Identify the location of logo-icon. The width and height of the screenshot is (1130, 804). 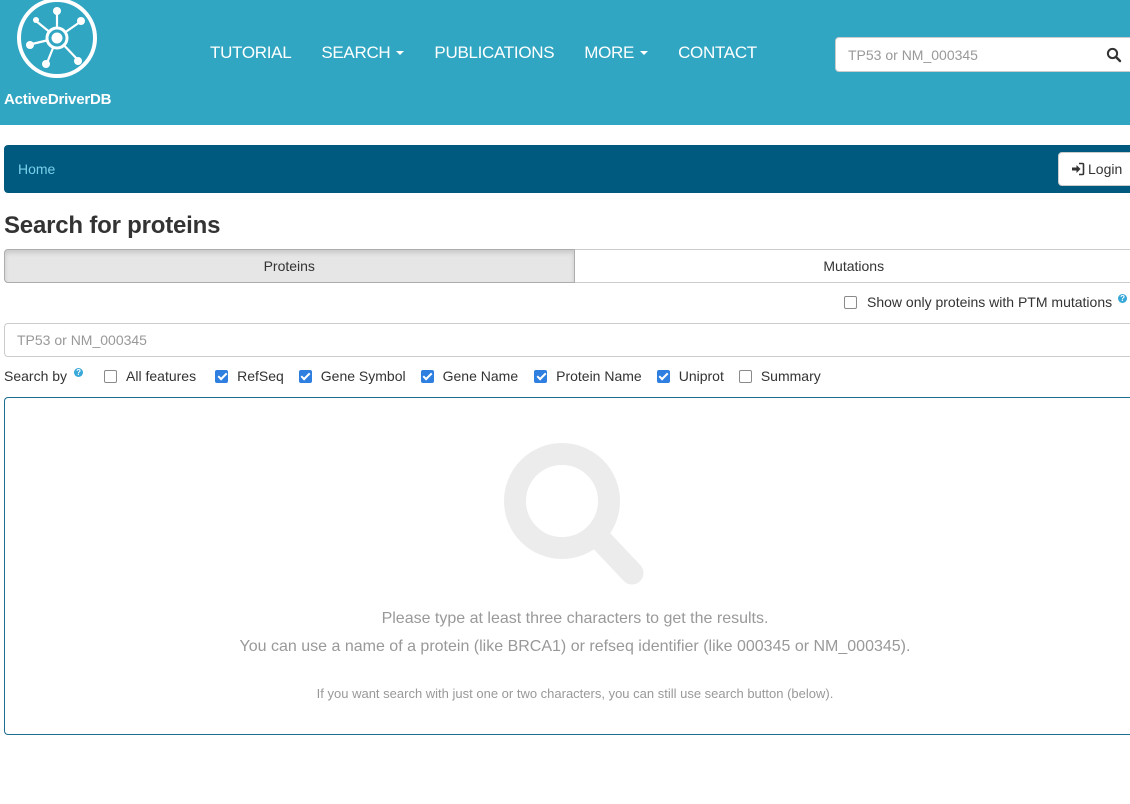
(57, 41).